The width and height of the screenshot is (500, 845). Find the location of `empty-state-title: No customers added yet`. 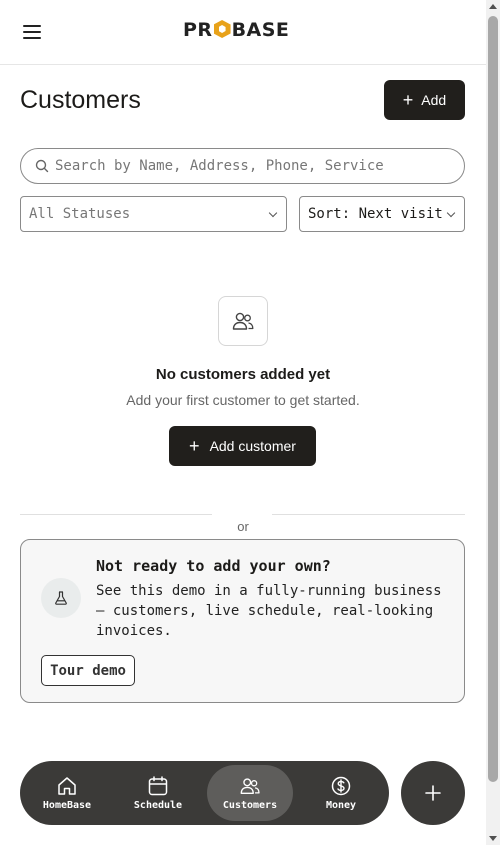

empty-state-title: No customers added yet is located at coordinates (243, 374).